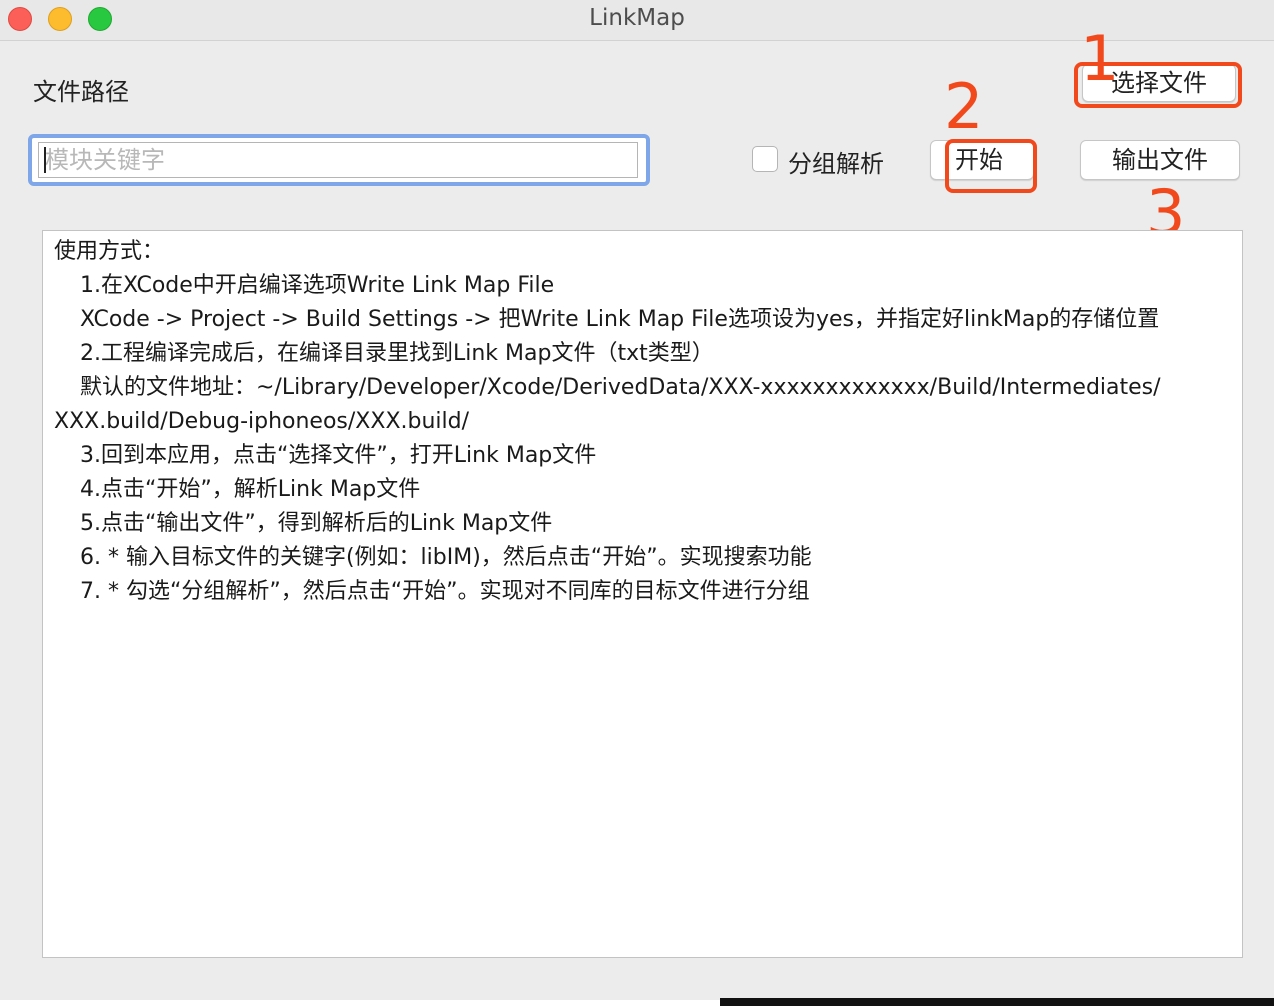  I want to click on instruction-line: 2.工程编译完成后，在编译目录里找到Link Map文件（txt类型）, so click(397, 353).